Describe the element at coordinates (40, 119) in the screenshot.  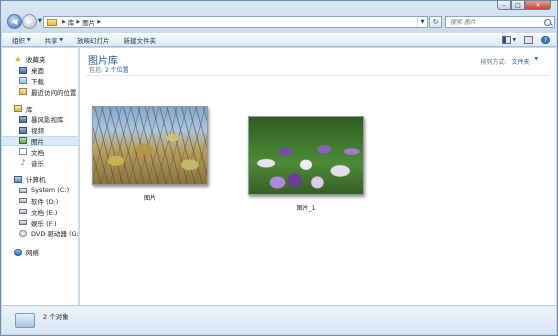
I see `sidebar-item-storm-video-library: 暴风影视库` at that location.